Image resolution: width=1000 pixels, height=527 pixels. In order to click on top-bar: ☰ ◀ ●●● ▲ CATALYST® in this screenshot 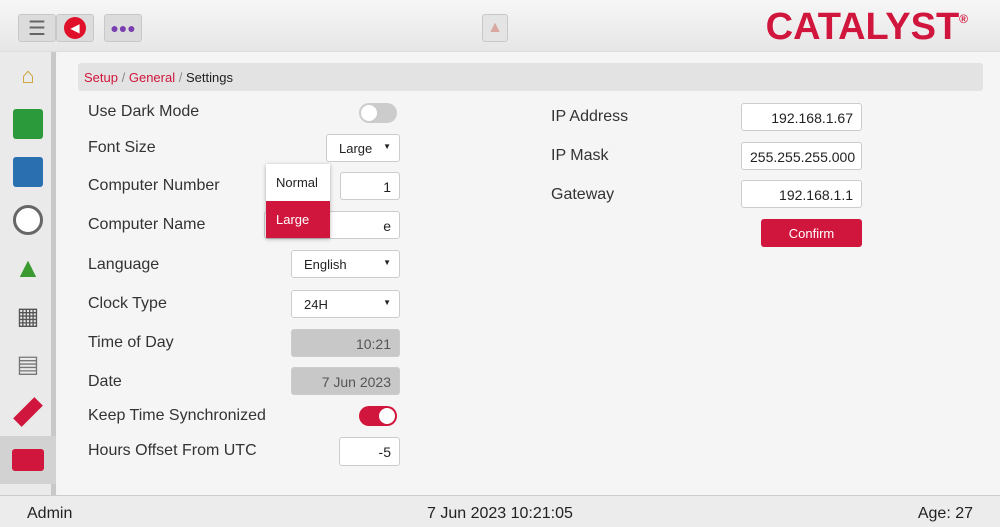, I will do `click(500, 26)`.